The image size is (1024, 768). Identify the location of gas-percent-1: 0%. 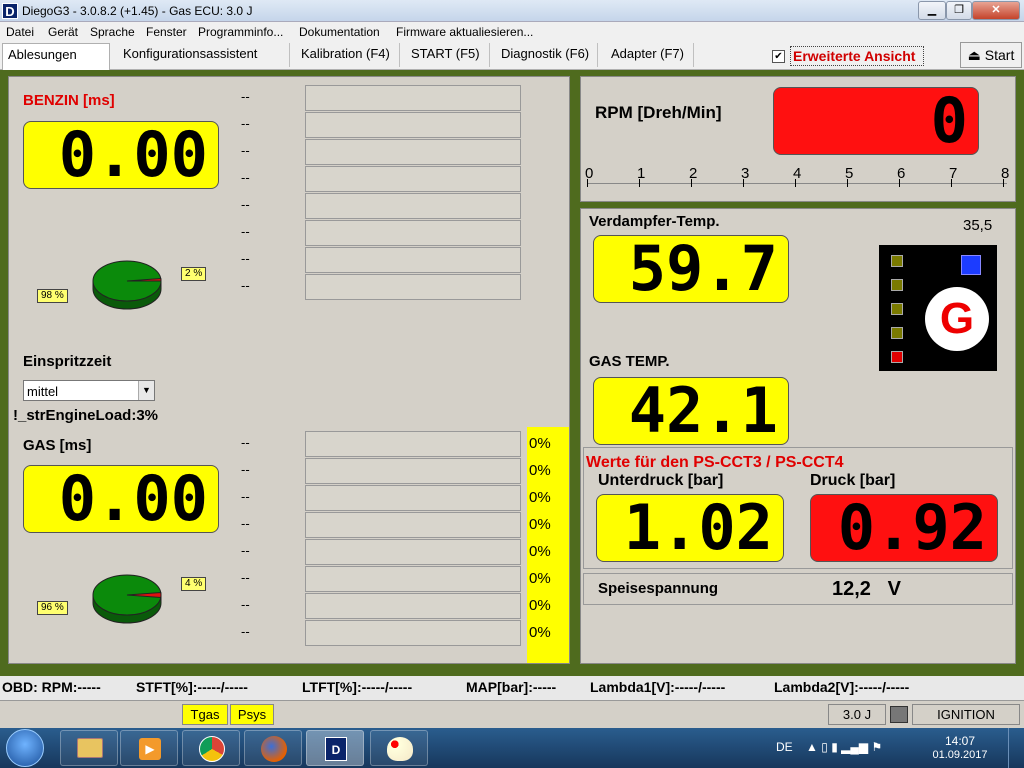
(540, 470).